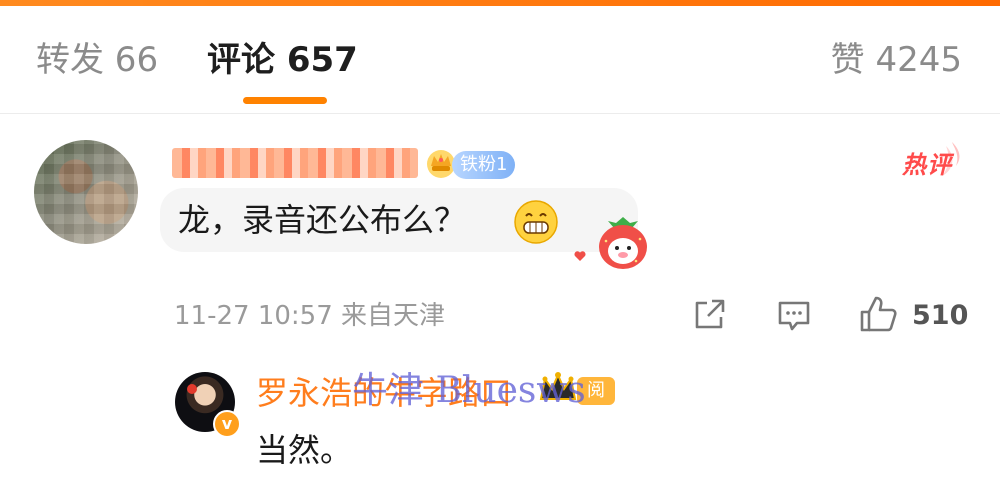 This screenshot has height=491, width=1000. Describe the element at coordinates (927, 165) in the screenshot. I see `hot-comment-label: 热评` at that location.